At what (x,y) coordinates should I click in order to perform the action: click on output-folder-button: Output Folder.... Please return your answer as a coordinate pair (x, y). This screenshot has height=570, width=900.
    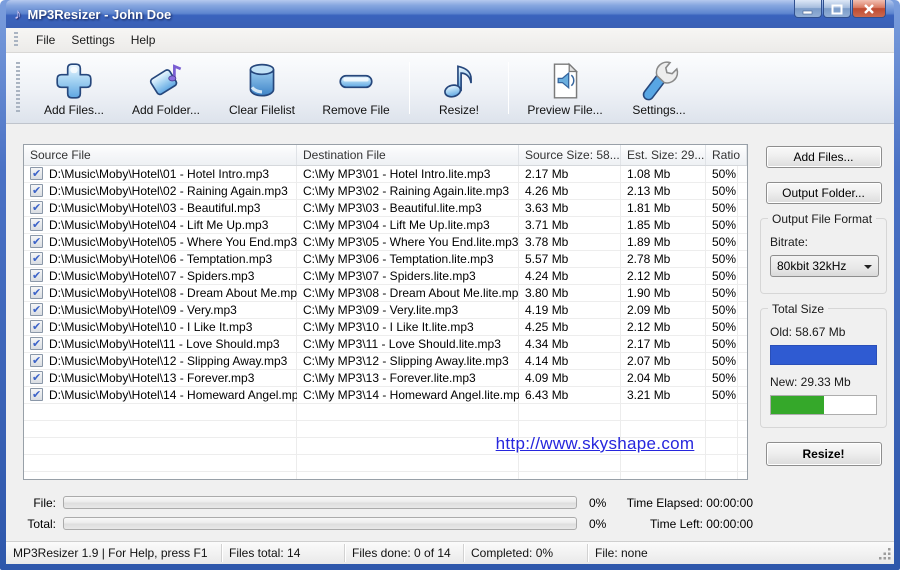
    Looking at the image, I should click on (823, 193).